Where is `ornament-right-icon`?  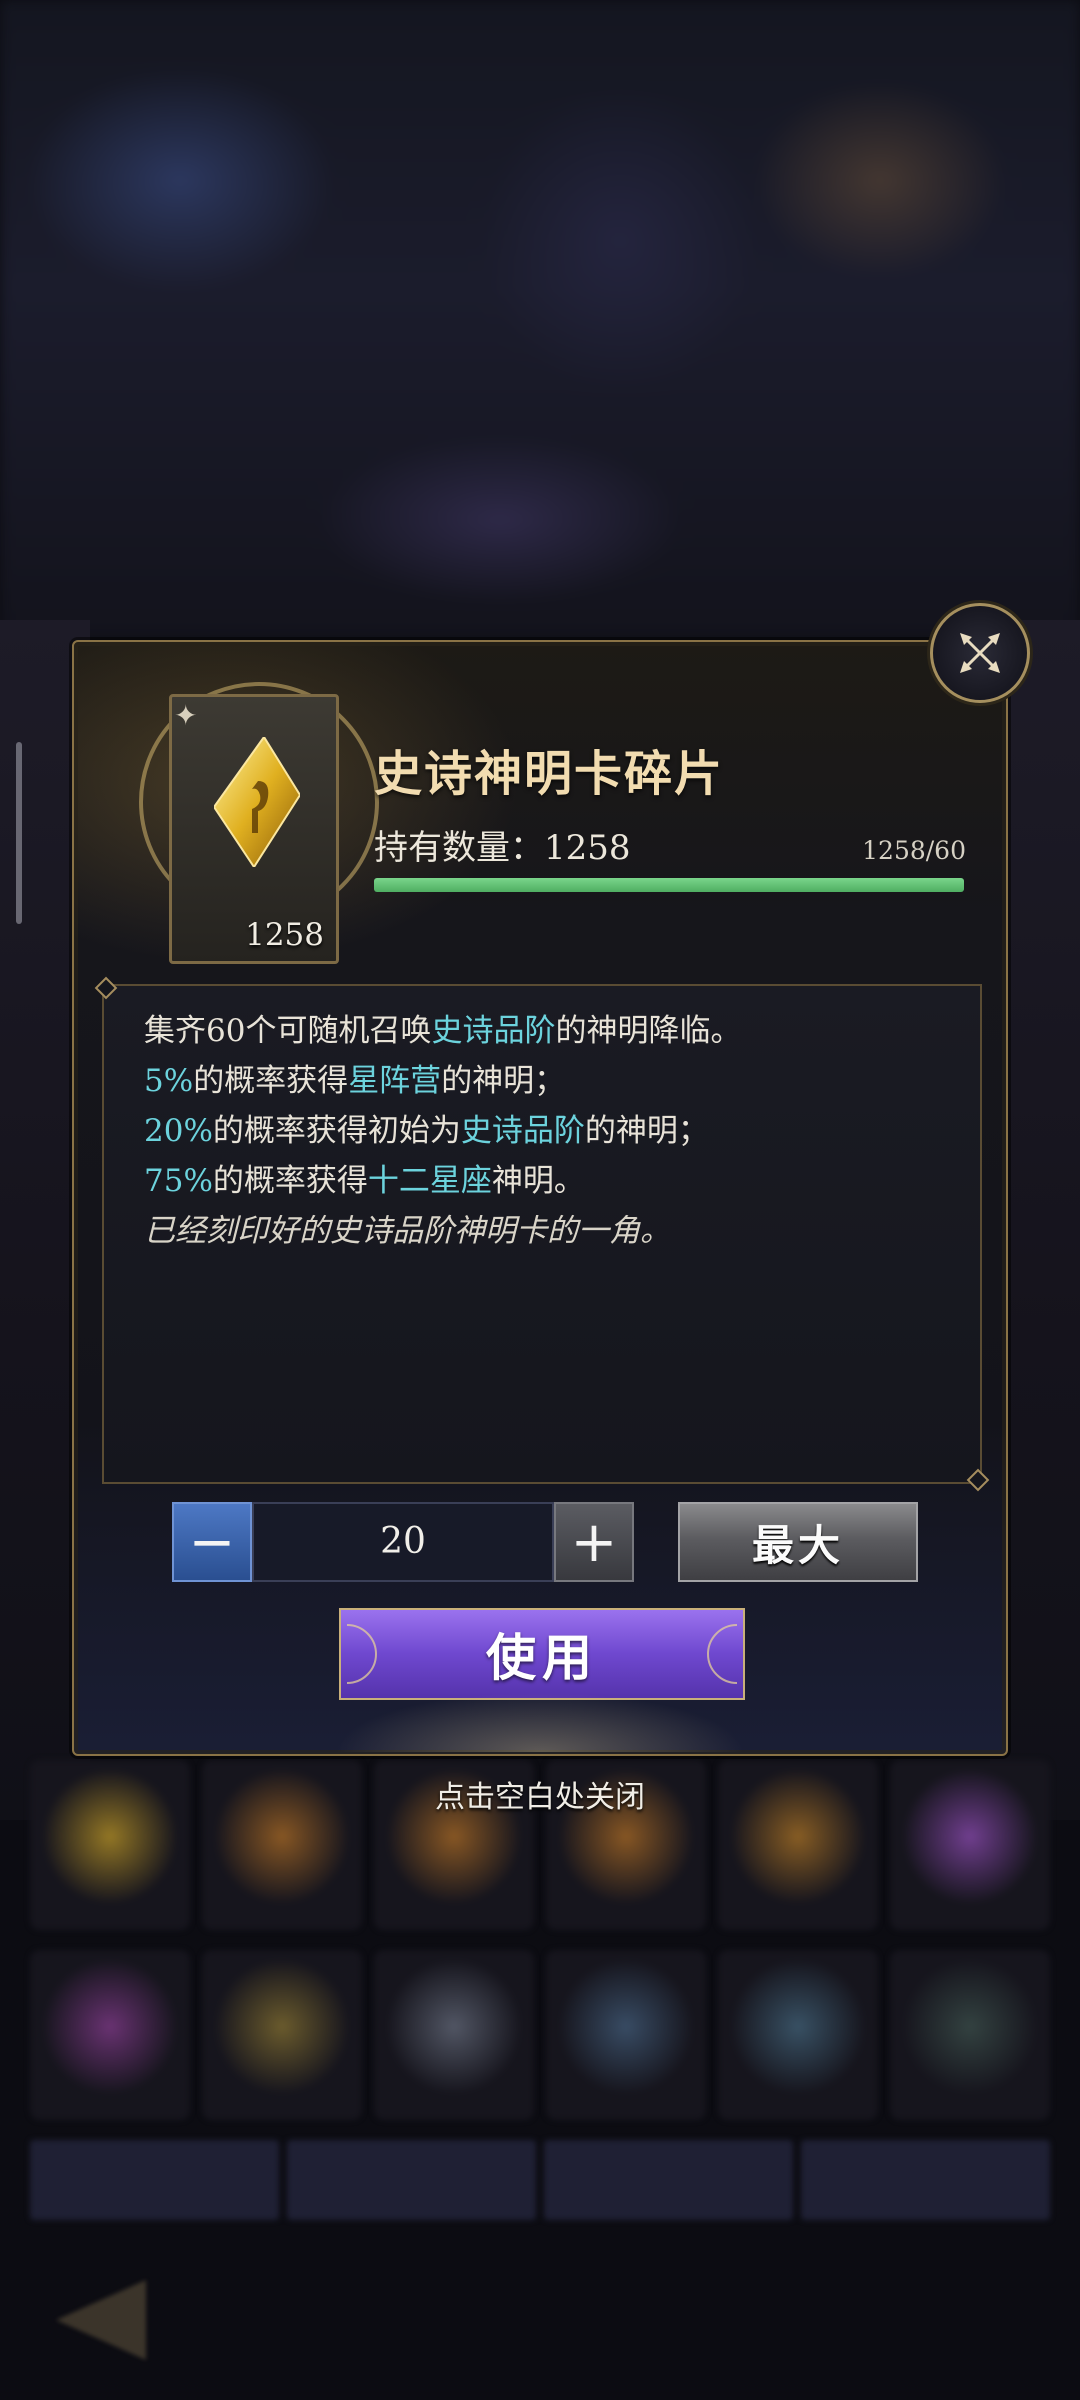
ornament-right-icon is located at coordinates (722, 1654).